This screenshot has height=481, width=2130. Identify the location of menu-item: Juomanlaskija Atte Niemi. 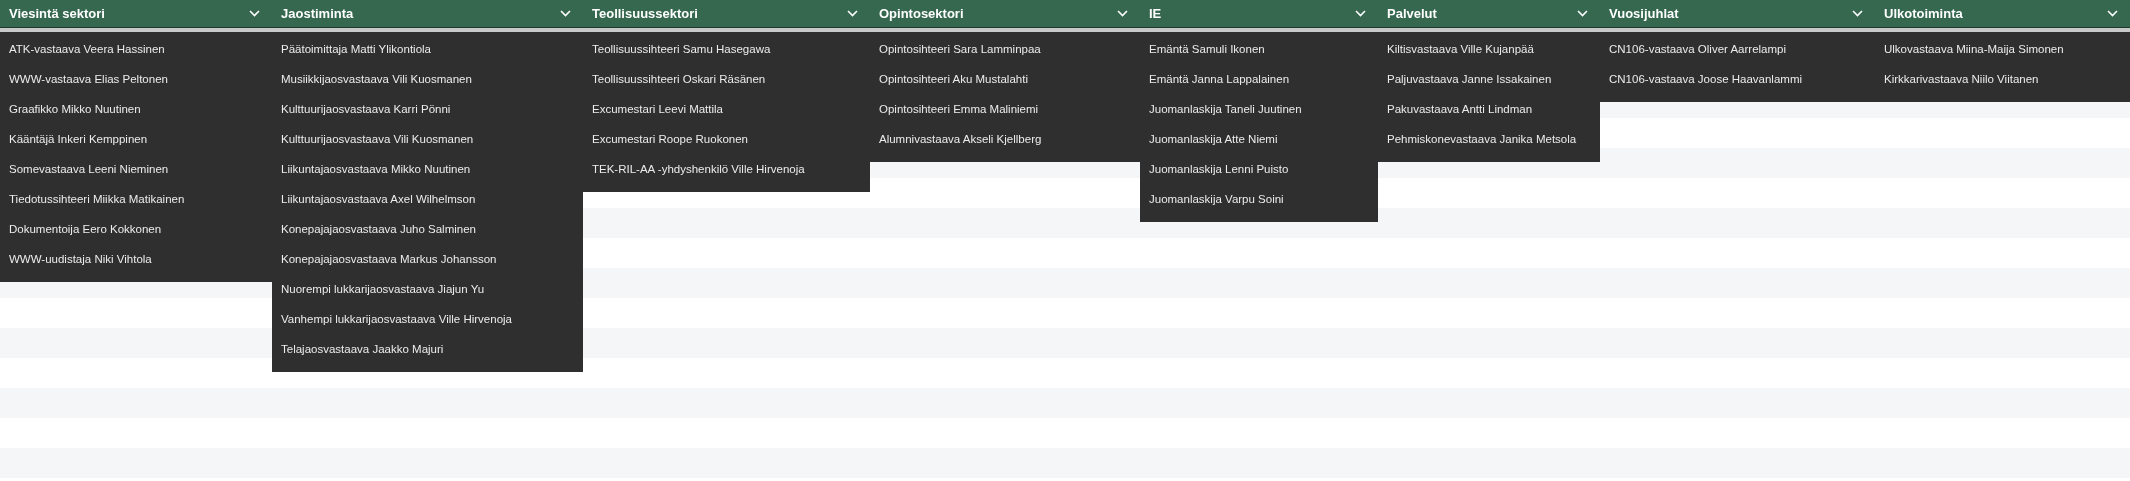
(1259, 139).